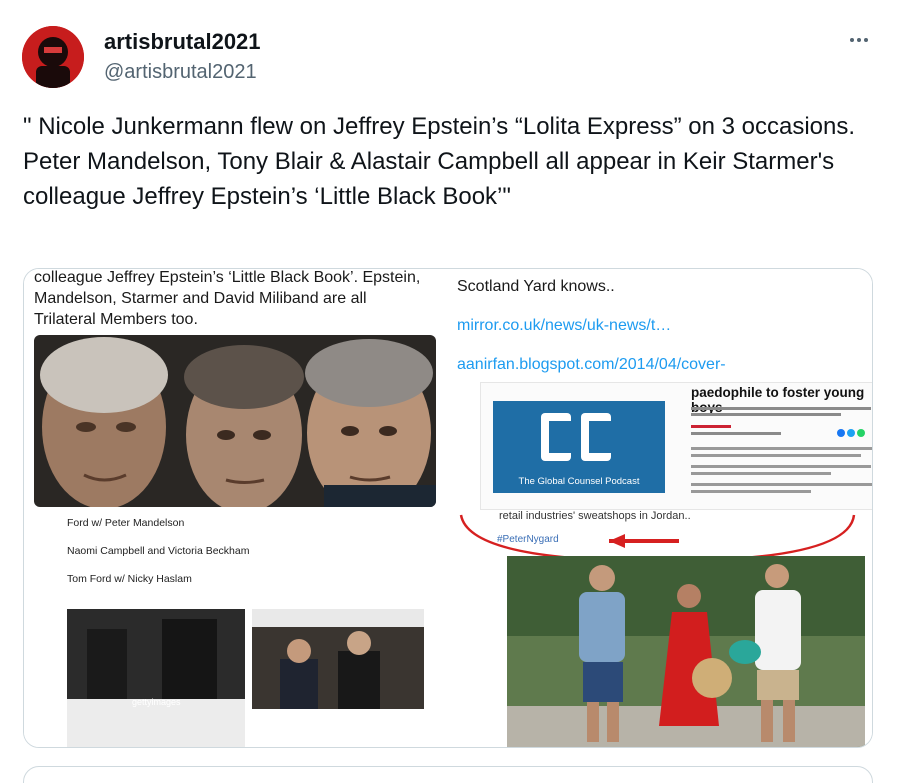  What do you see at coordinates (156, 702) in the screenshot?
I see `getty-label: gettyimages` at bounding box center [156, 702].